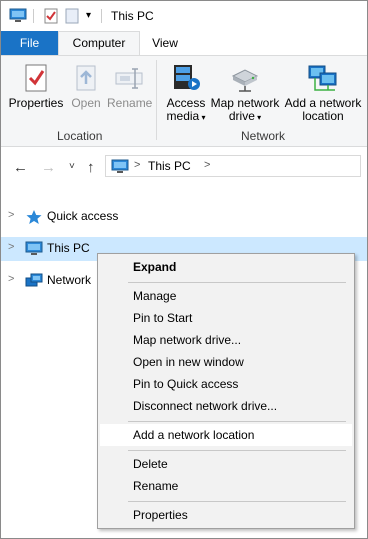 The width and height of the screenshot is (368, 539). I want to click on add-network-location-button: Add a network location, so click(323, 92).